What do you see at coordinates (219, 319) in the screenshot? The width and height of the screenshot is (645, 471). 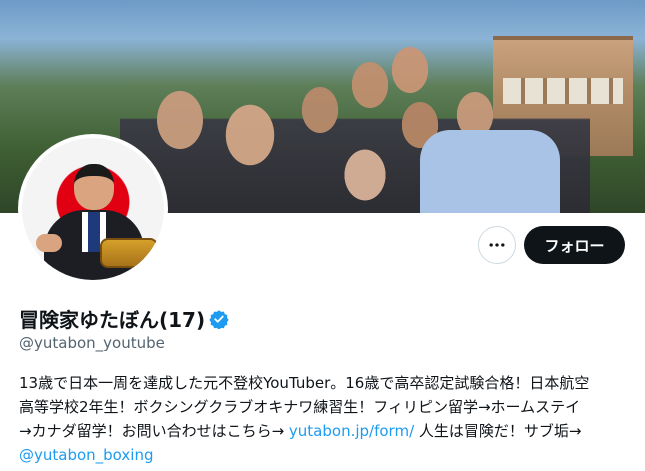 I see `verified-badge-icon` at bounding box center [219, 319].